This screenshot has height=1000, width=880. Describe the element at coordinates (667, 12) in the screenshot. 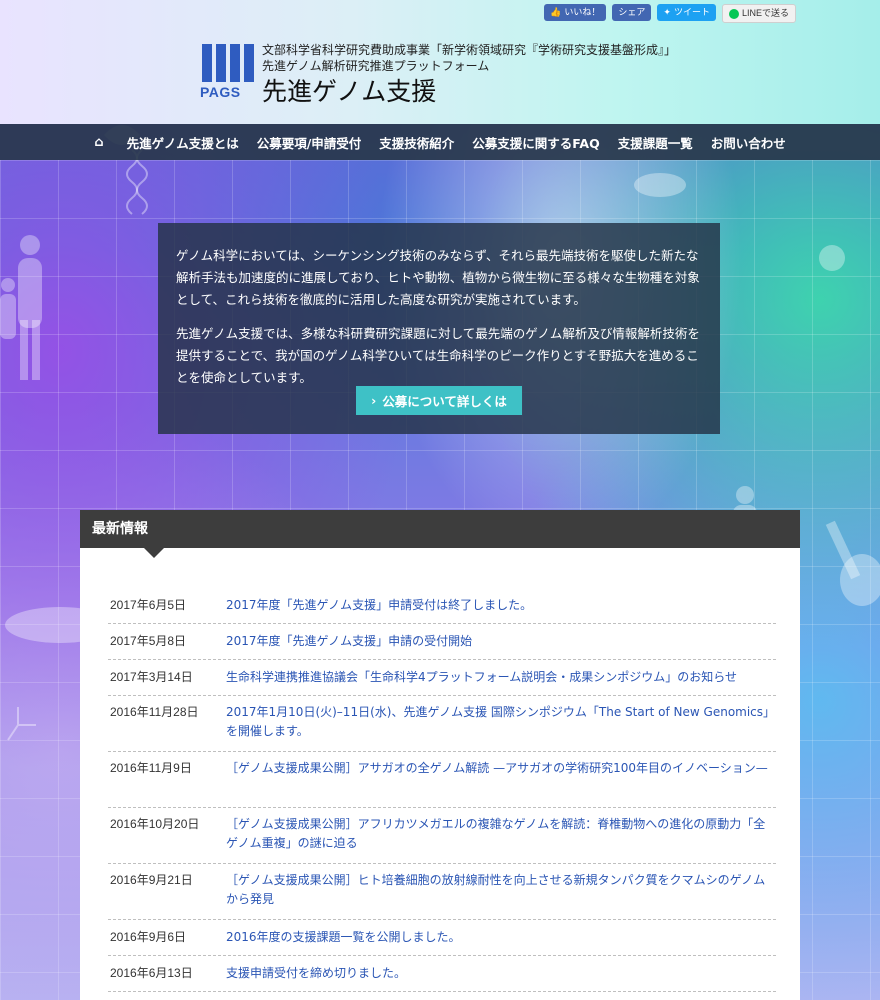

I see `twitter-bird-icon: ✦` at that location.